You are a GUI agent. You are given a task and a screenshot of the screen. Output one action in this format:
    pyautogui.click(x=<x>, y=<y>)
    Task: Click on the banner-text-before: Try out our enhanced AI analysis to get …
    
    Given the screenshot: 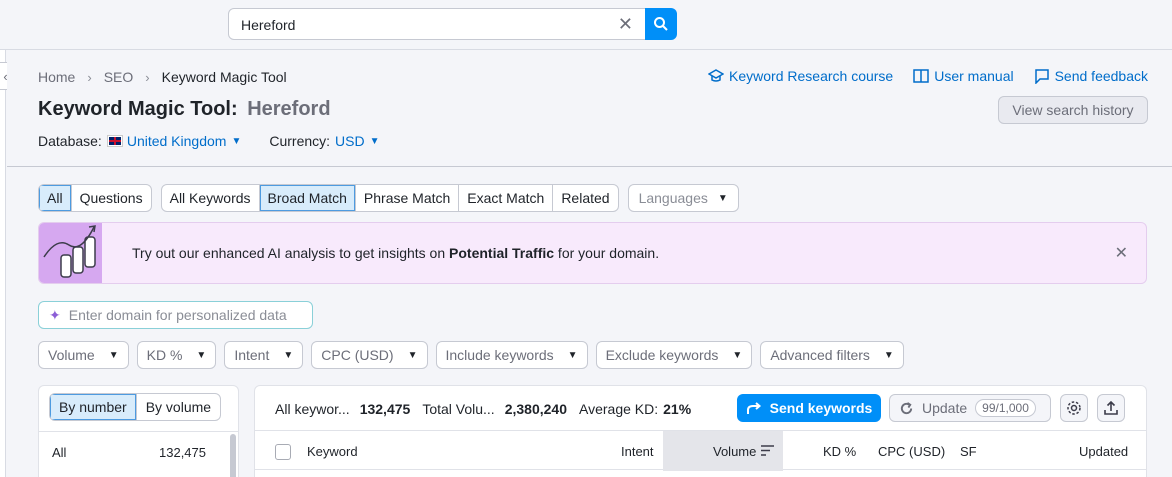 What is the action you would take?
    pyautogui.click(x=291, y=253)
    